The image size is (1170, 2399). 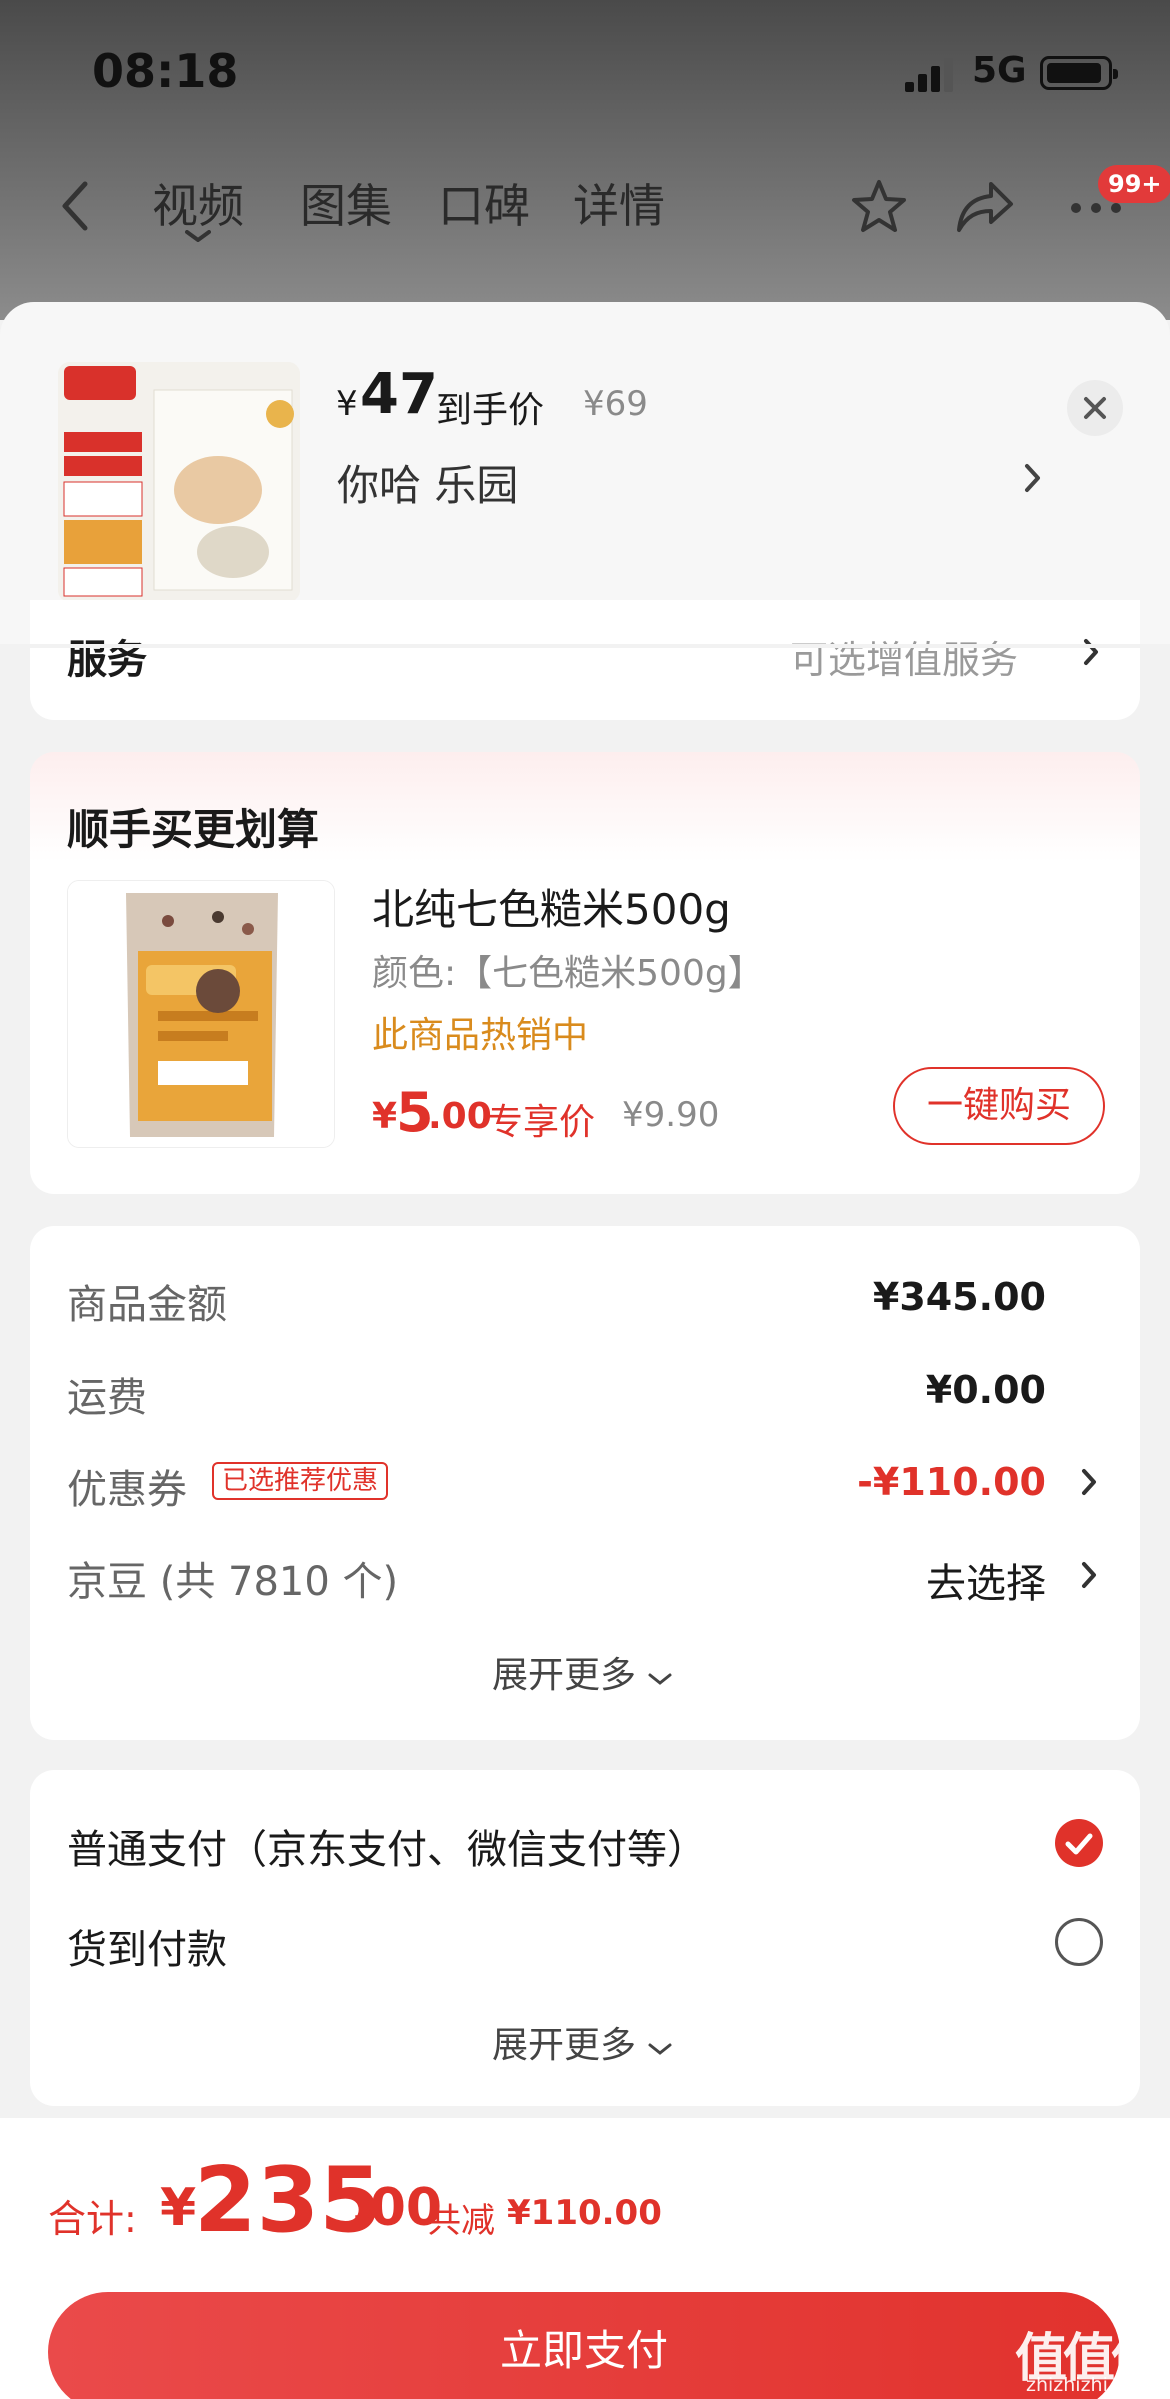 I want to click on summary-expand-more: 展开更多, so click(x=582, y=1672).